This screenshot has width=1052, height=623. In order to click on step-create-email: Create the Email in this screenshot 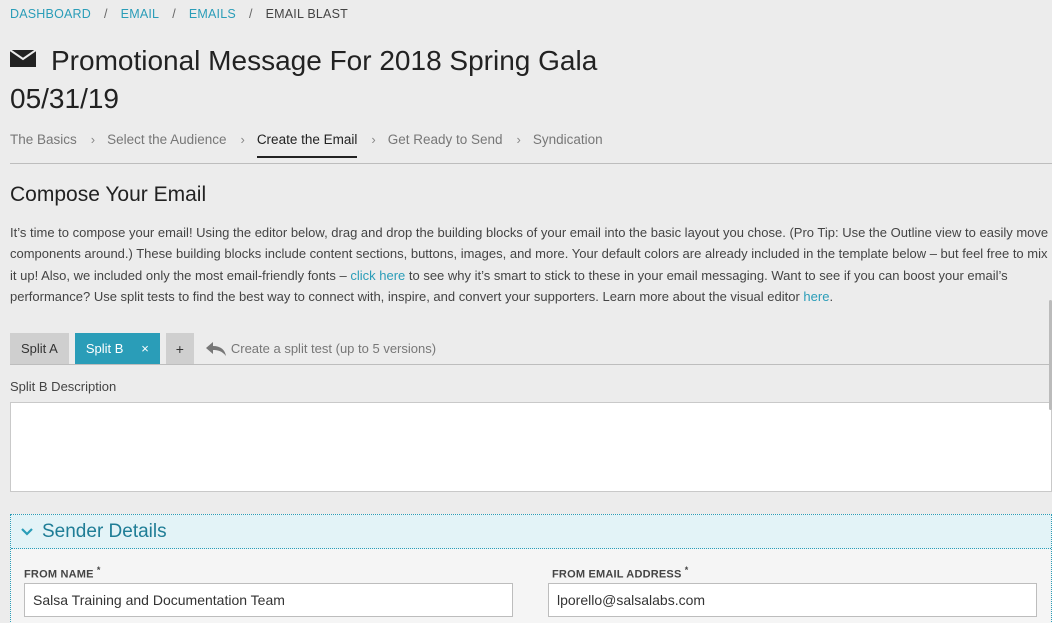, I will do `click(307, 145)`.